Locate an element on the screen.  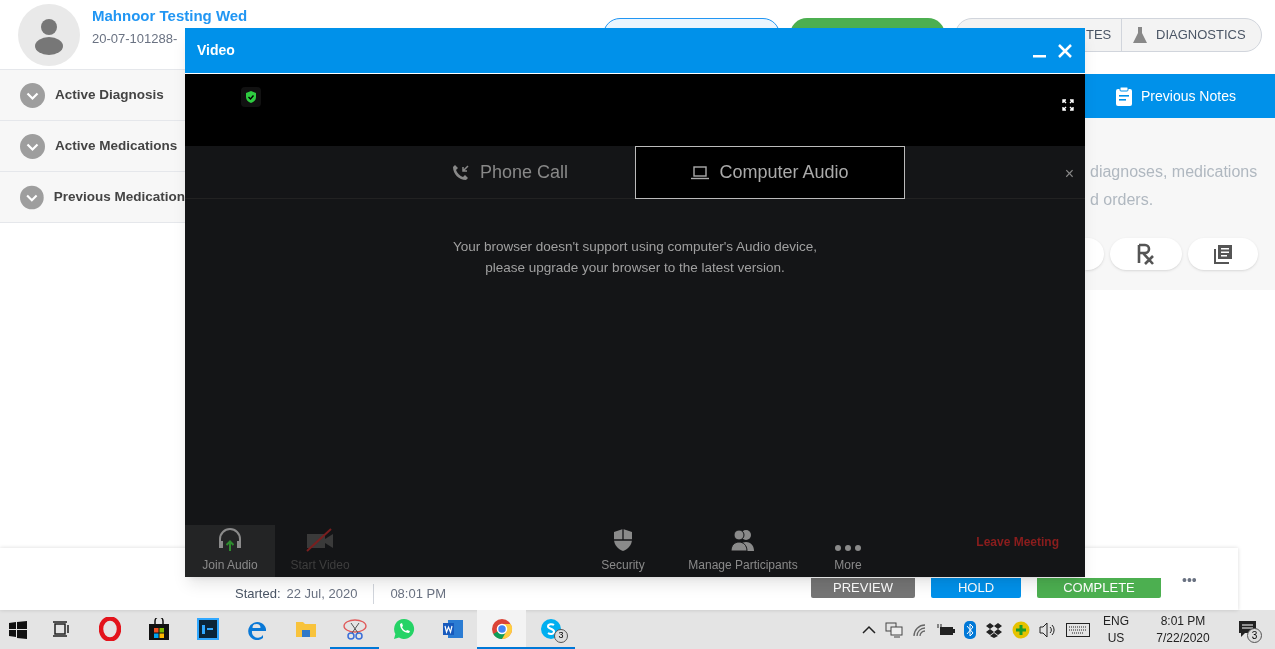
hold-button: HOLD is located at coordinates (976, 588).